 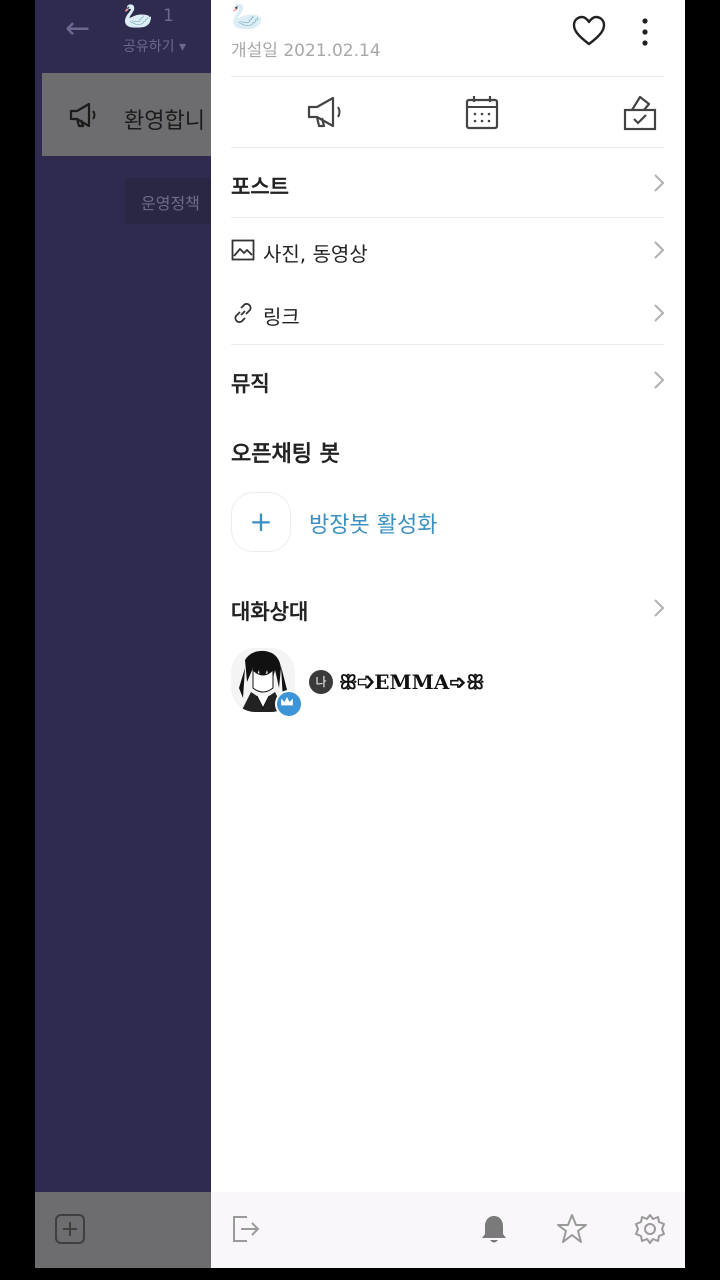 I want to click on link-icon, so click(x=243, y=313).